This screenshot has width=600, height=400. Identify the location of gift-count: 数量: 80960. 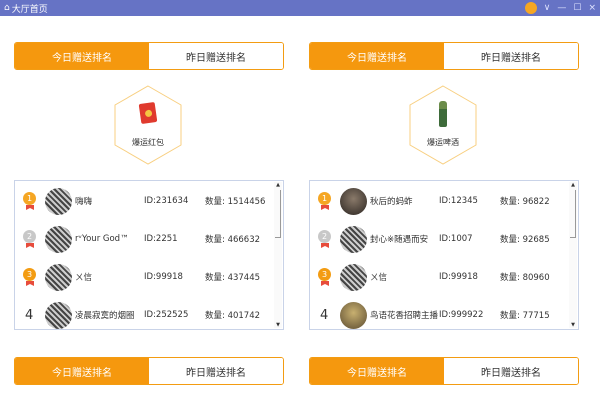
(525, 277).